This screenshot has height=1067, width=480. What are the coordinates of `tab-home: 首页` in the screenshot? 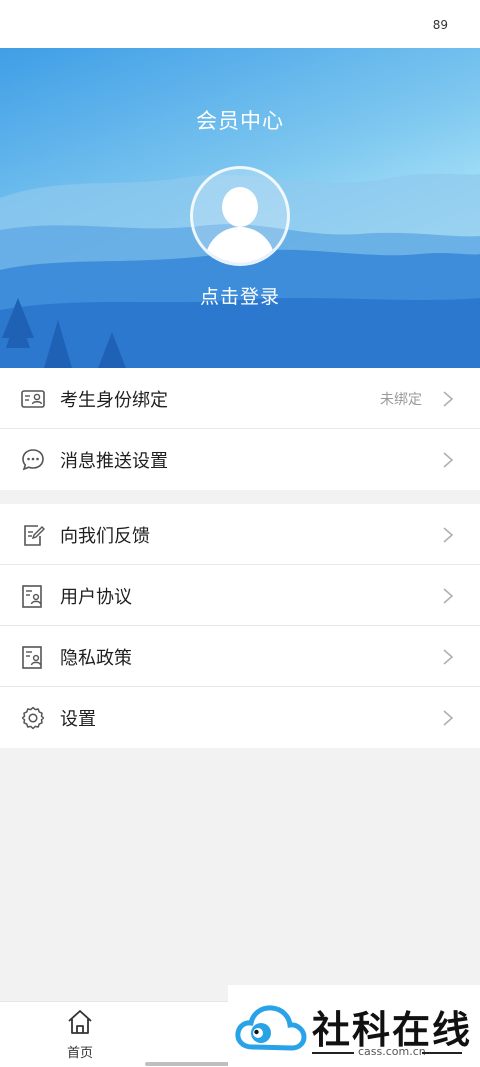 It's located at (80, 1034).